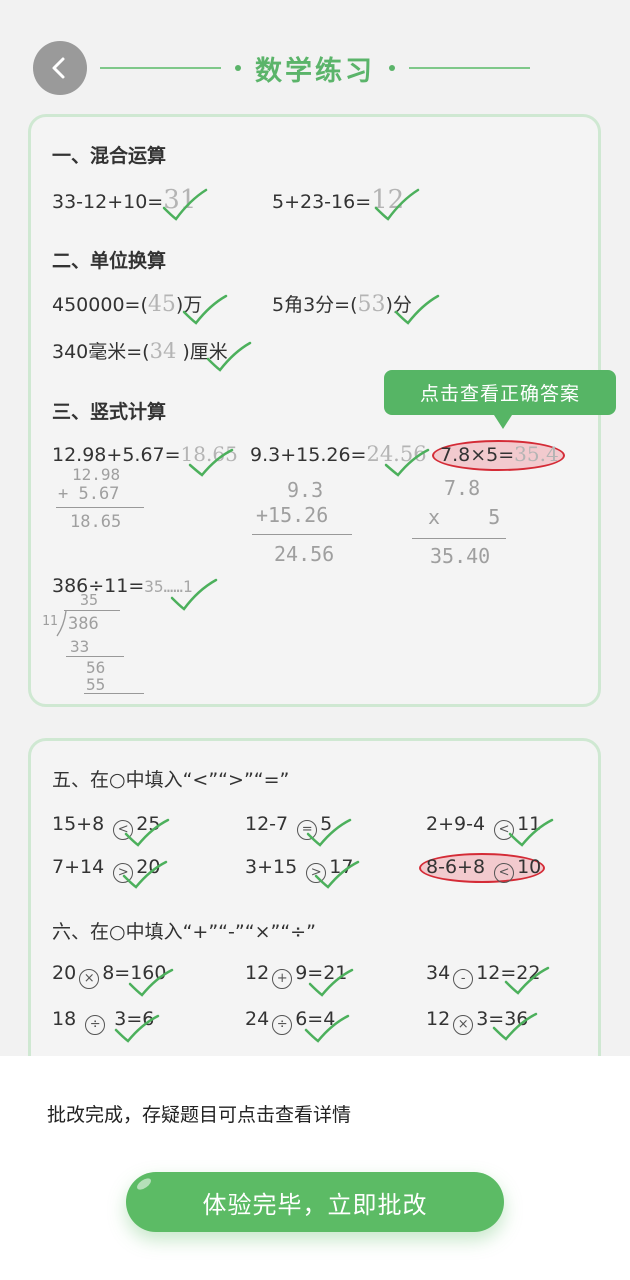  Describe the element at coordinates (89, 600) in the screenshot. I see `work-line: 35` at that location.